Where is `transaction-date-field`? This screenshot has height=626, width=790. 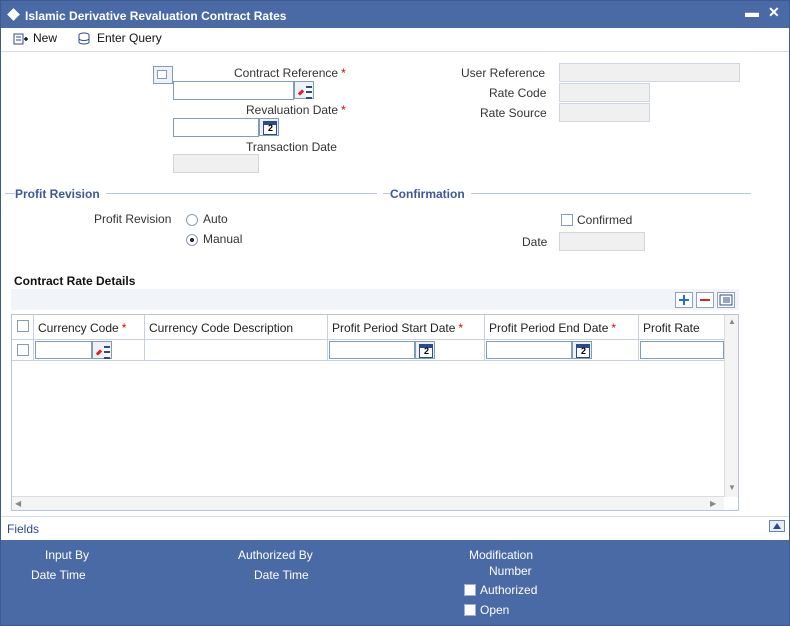
transaction-date-field is located at coordinates (216, 163).